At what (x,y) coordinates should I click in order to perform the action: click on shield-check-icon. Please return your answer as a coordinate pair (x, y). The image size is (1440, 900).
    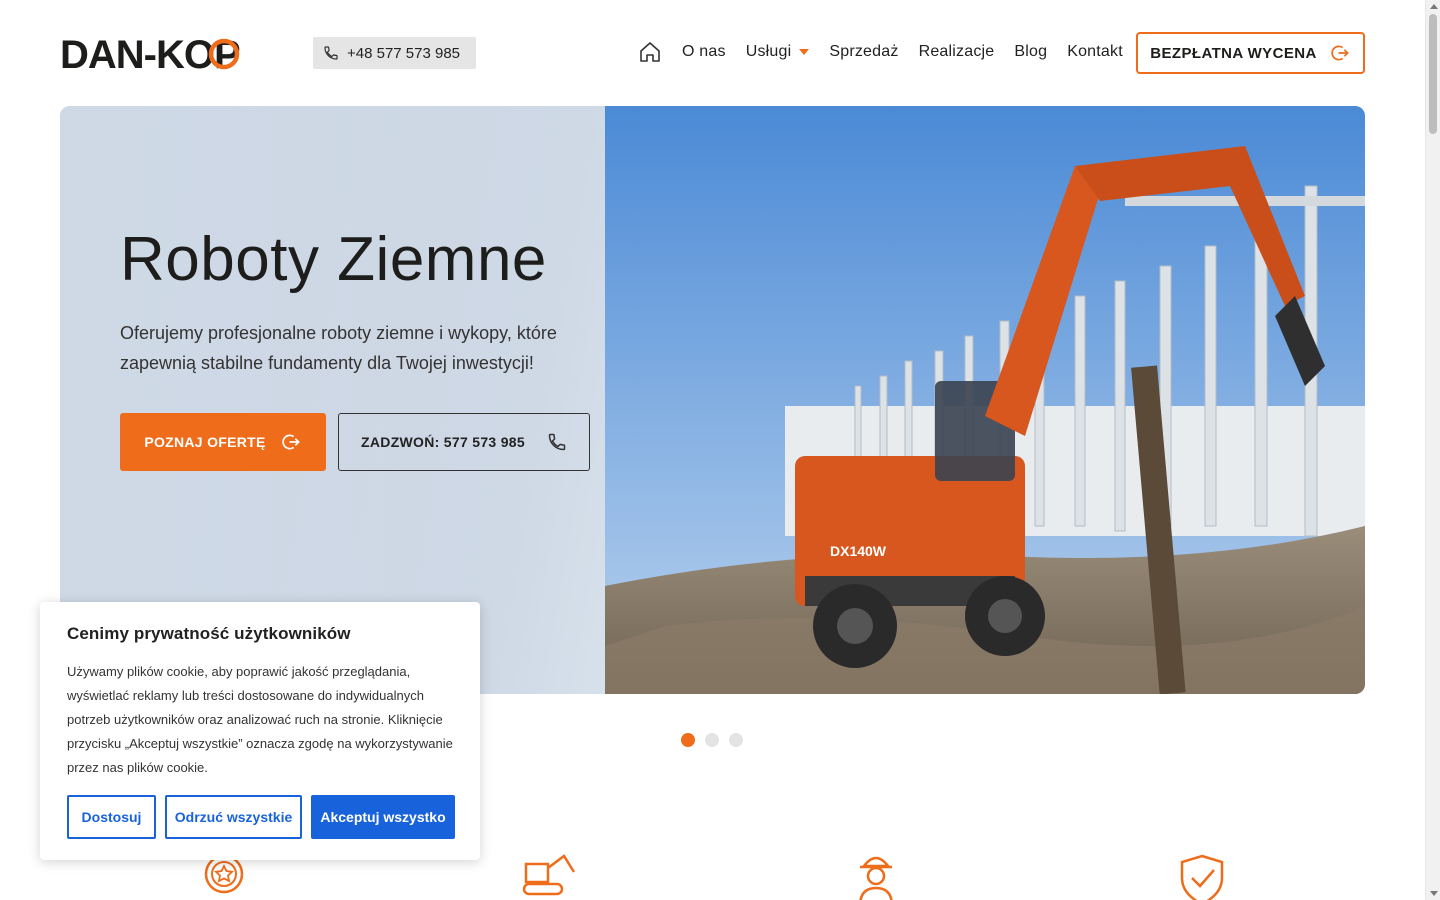
    Looking at the image, I should click on (1202, 877).